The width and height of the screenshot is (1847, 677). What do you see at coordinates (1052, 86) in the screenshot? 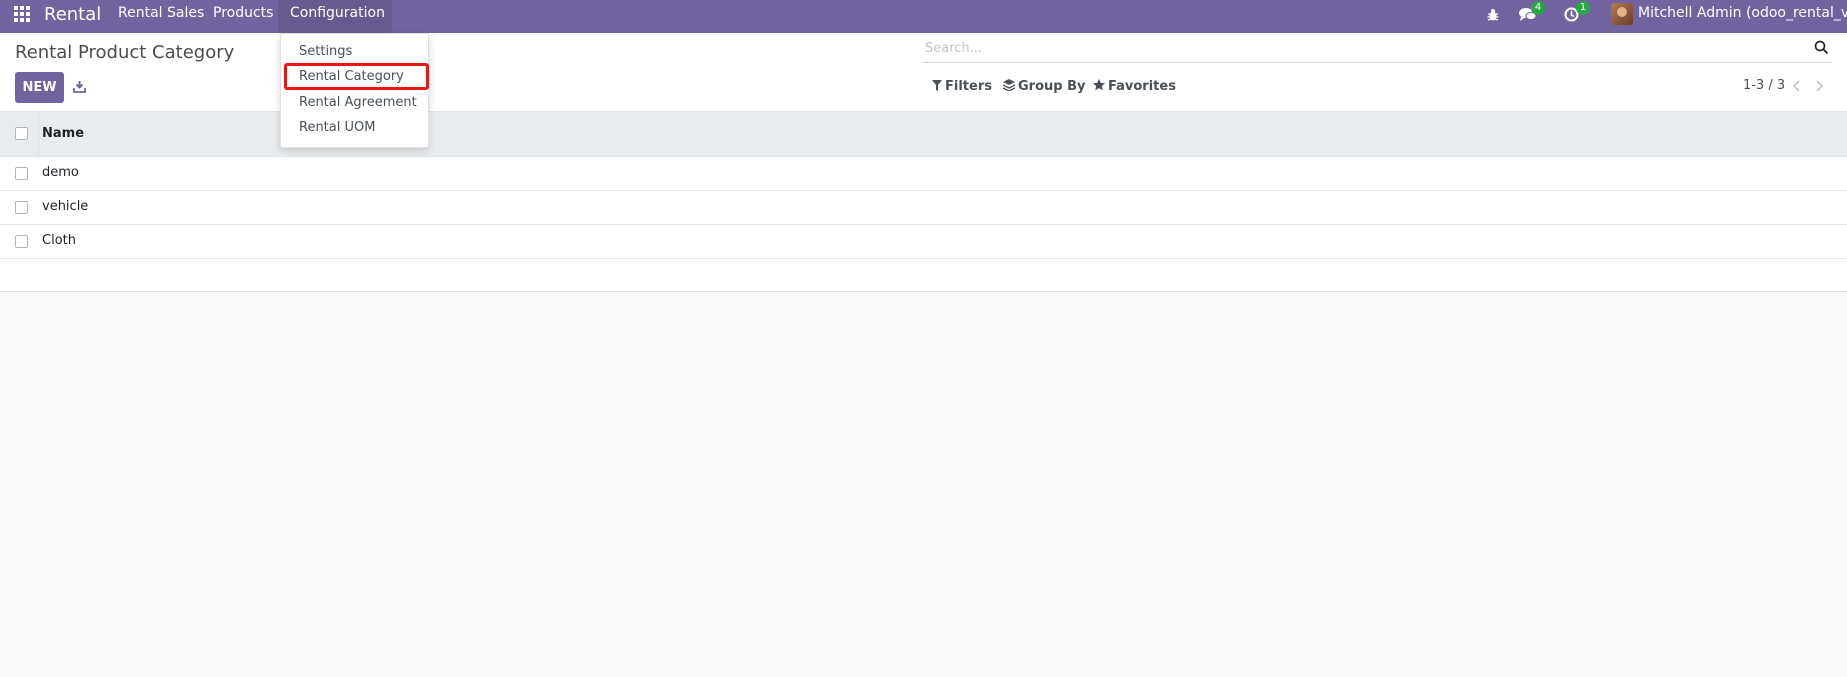
I see `group-by-label: Group By` at bounding box center [1052, 86].